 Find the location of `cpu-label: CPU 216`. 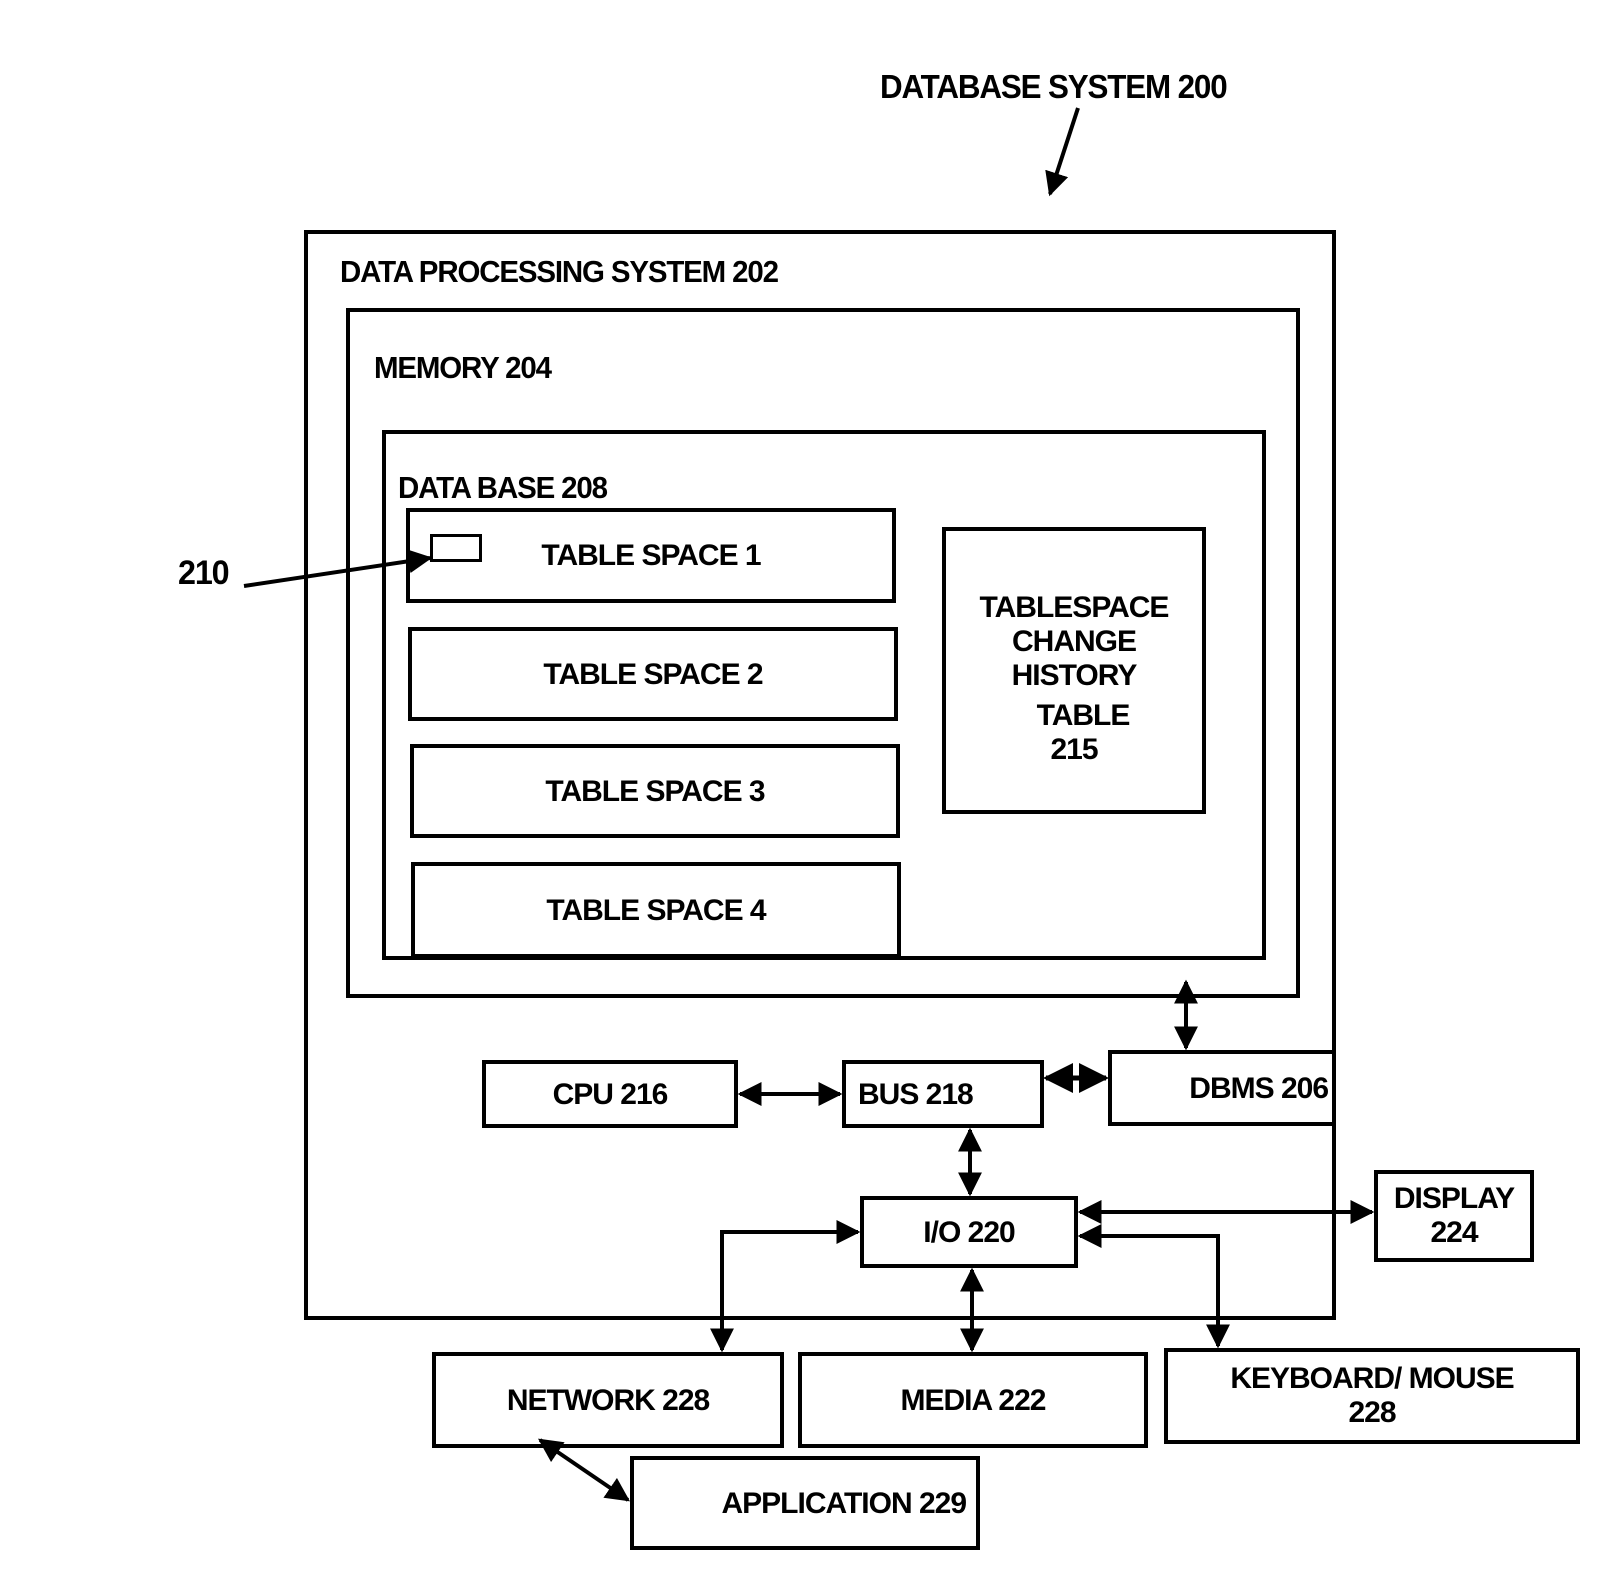

cpu-label: CPU 216 is located at coordinates (610, 1094).